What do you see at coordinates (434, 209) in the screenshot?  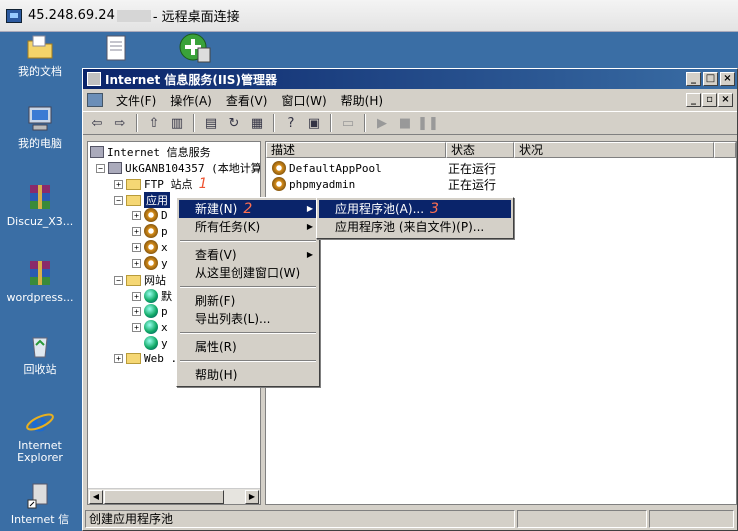 I see `annotation-3: 3` at bounding box center [434, 209].